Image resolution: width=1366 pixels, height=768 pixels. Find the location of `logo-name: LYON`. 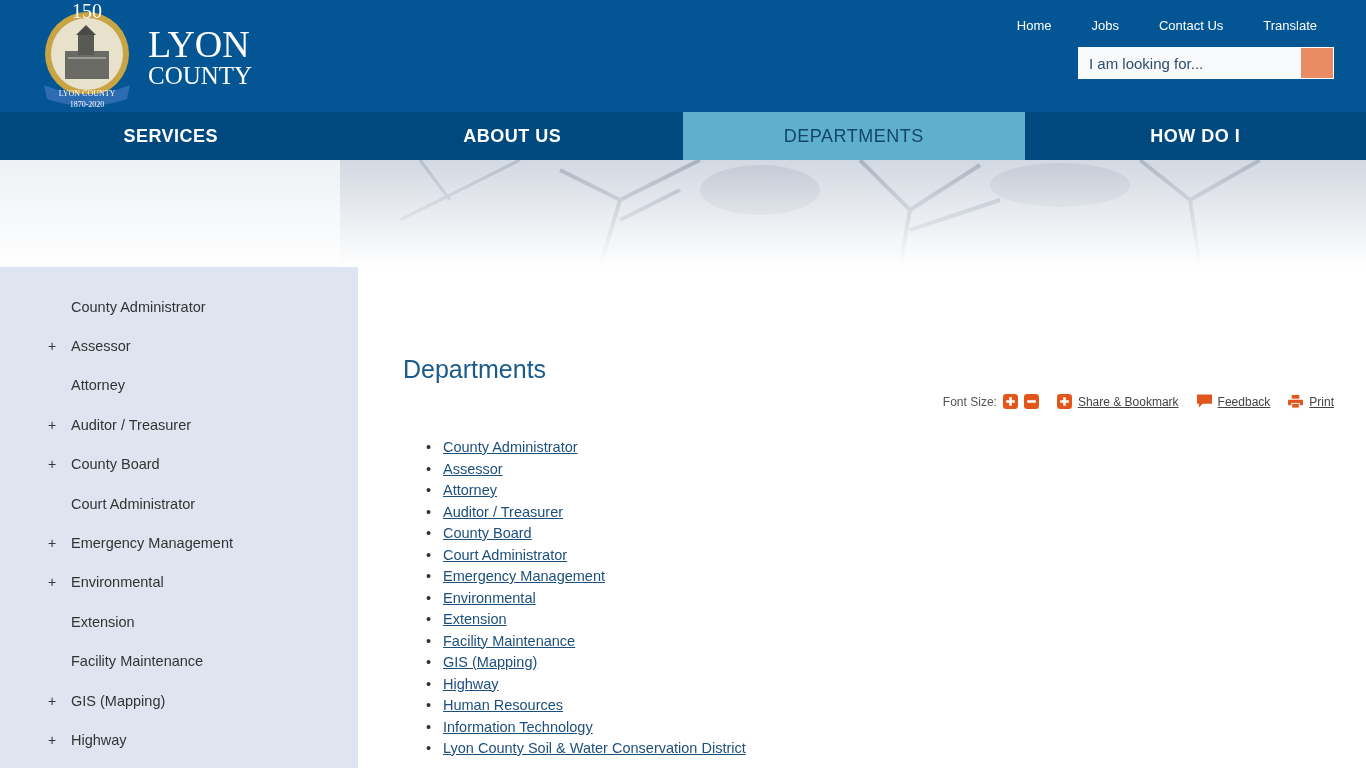

logo-name: LYON is located at coordinates (199, 43).